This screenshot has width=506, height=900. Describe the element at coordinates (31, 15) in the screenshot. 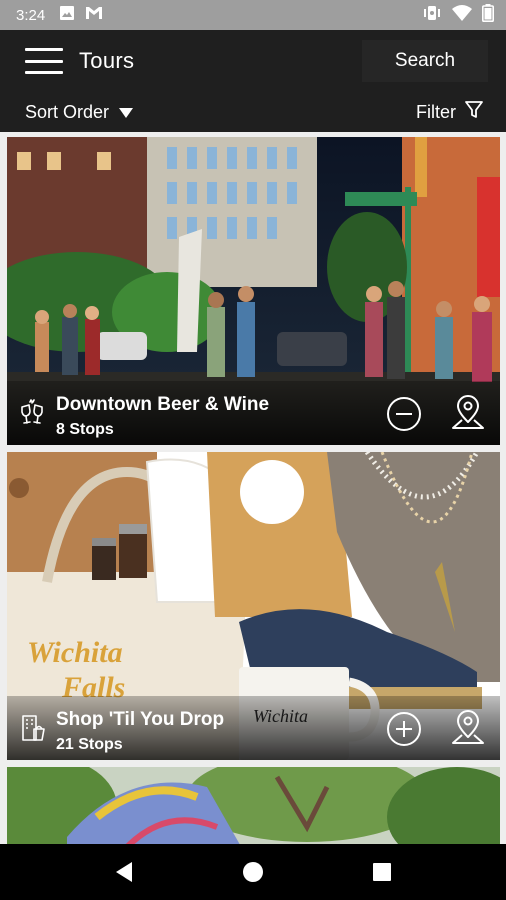

I see `status-time: 3:24` at that location.